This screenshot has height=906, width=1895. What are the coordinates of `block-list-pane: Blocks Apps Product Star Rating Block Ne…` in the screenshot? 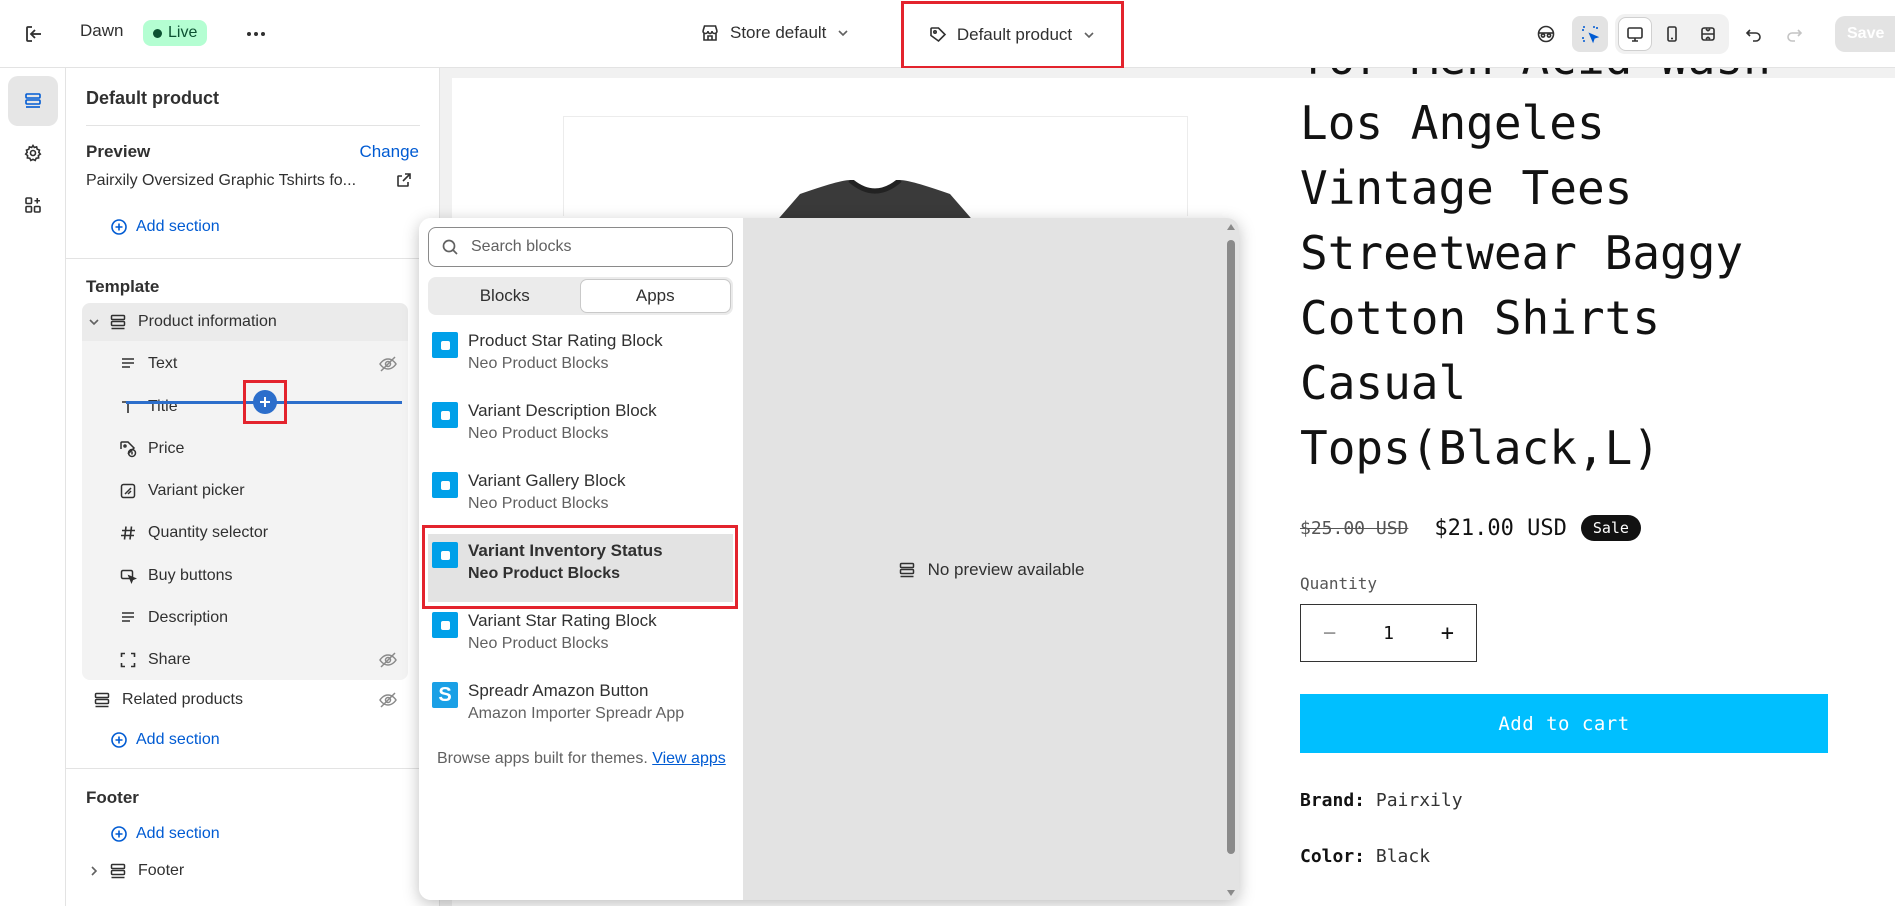 It's located at (581, 559).